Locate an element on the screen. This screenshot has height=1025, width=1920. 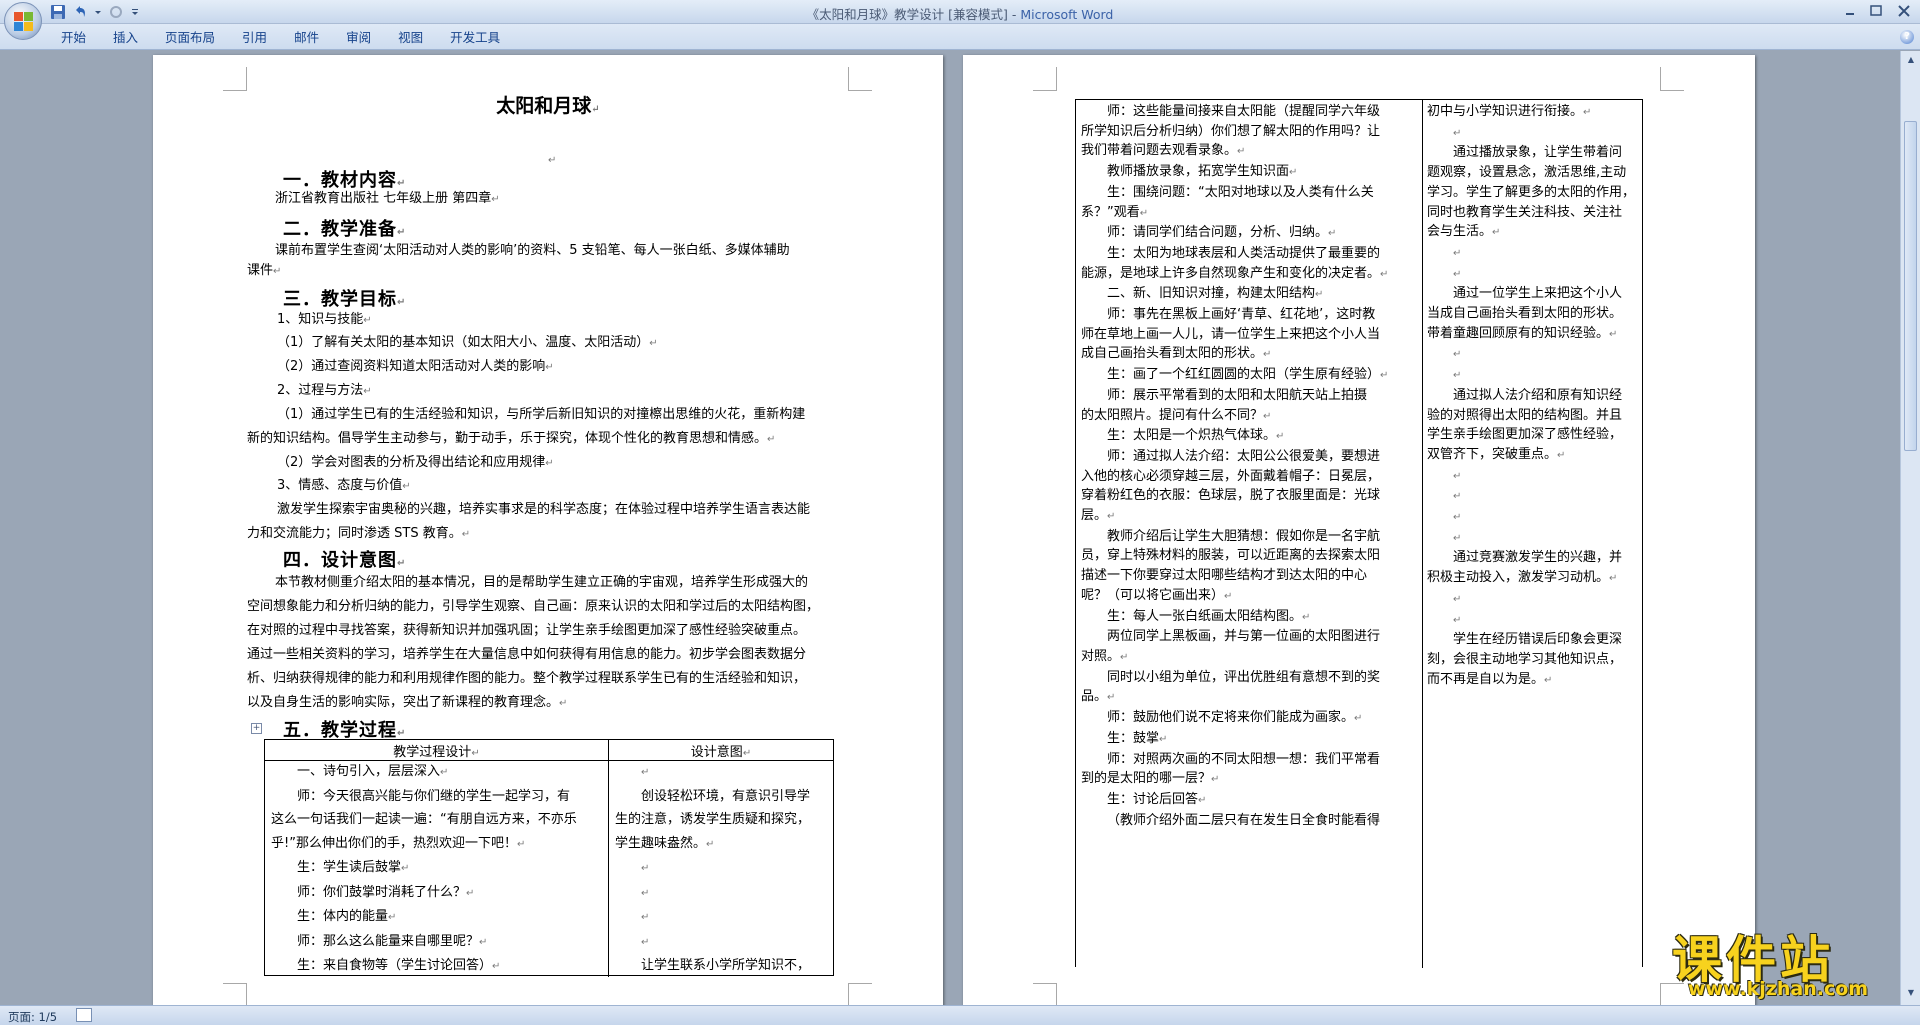
maximize-icon is located at coordinates (1876, 11).